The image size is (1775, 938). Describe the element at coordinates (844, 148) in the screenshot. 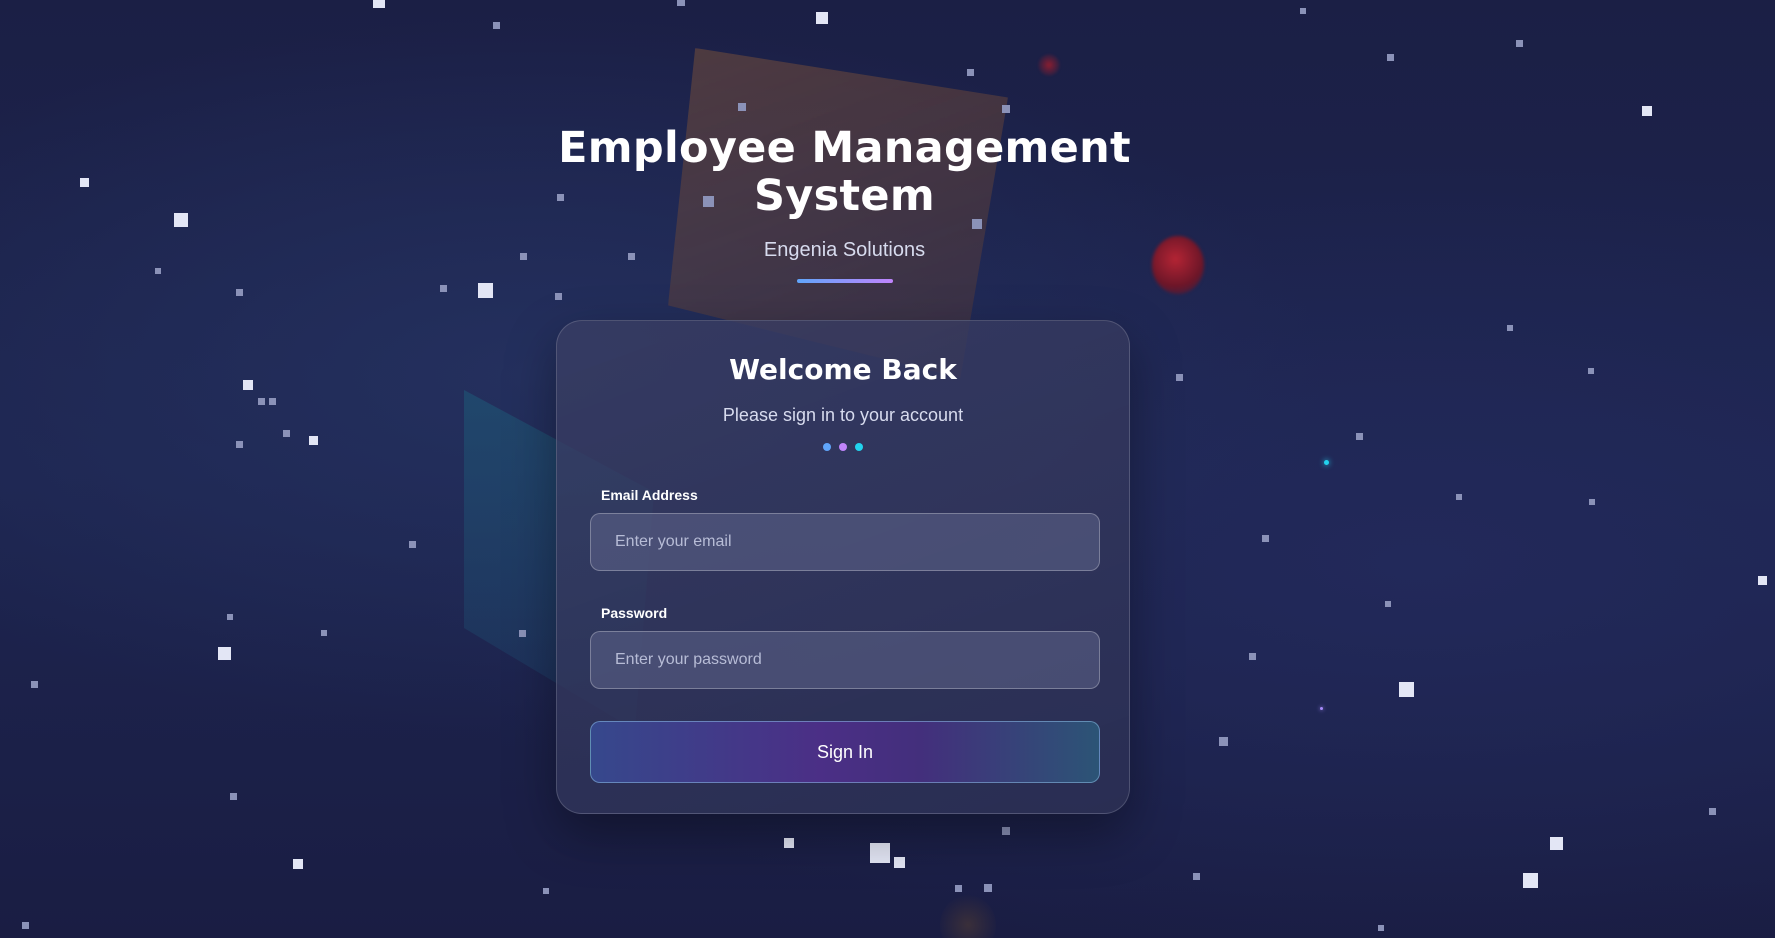

I see `page-title-line: Employee Management` at that location.